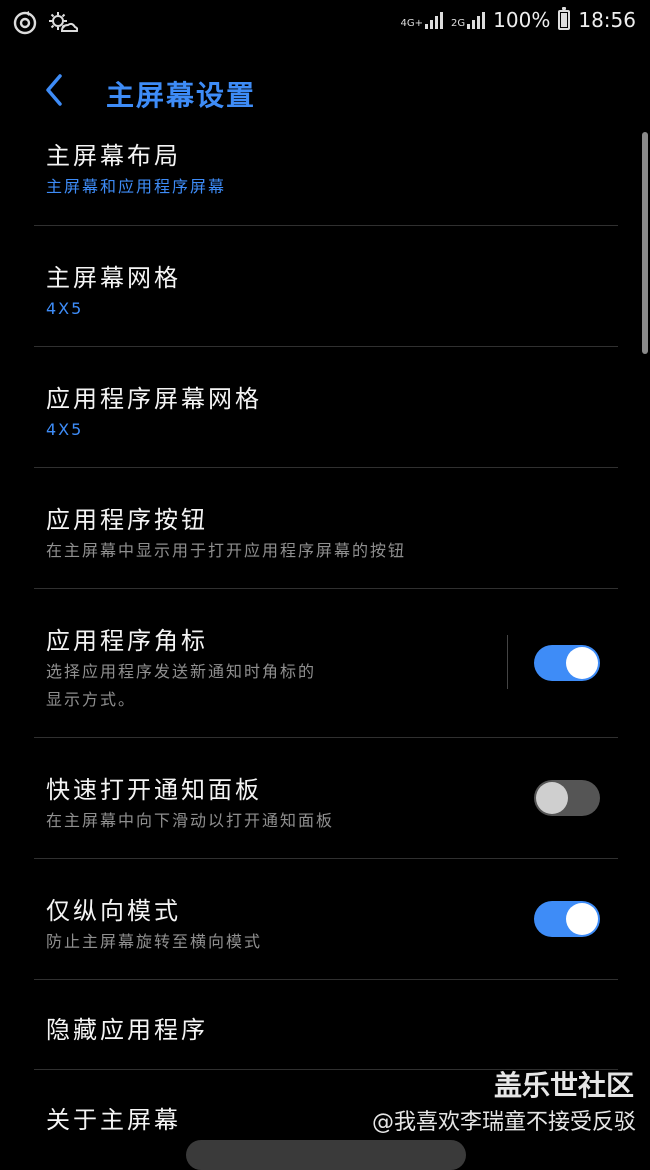  I want to click on setting-title: 快速打开通知面板, so click(154, 790).